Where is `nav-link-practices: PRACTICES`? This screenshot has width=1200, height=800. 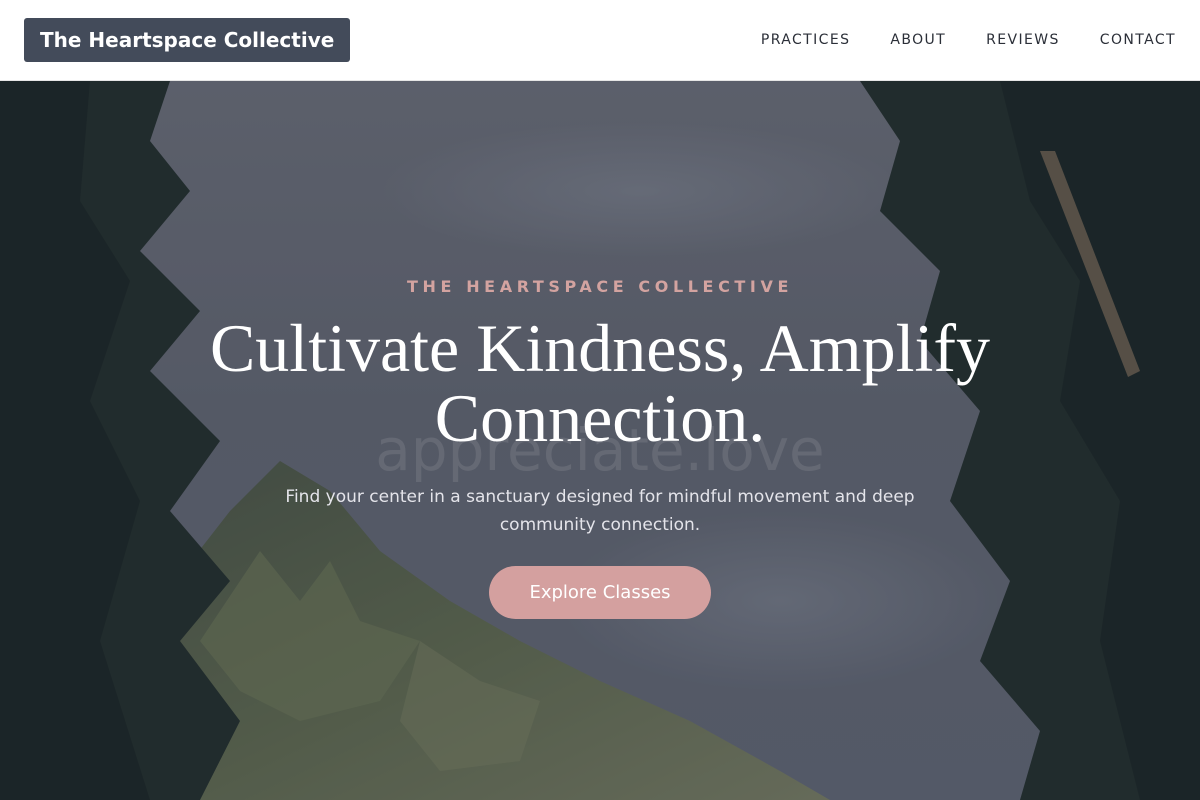 nav-link-practices: PRACTICES is located at coordinates (806, 40).